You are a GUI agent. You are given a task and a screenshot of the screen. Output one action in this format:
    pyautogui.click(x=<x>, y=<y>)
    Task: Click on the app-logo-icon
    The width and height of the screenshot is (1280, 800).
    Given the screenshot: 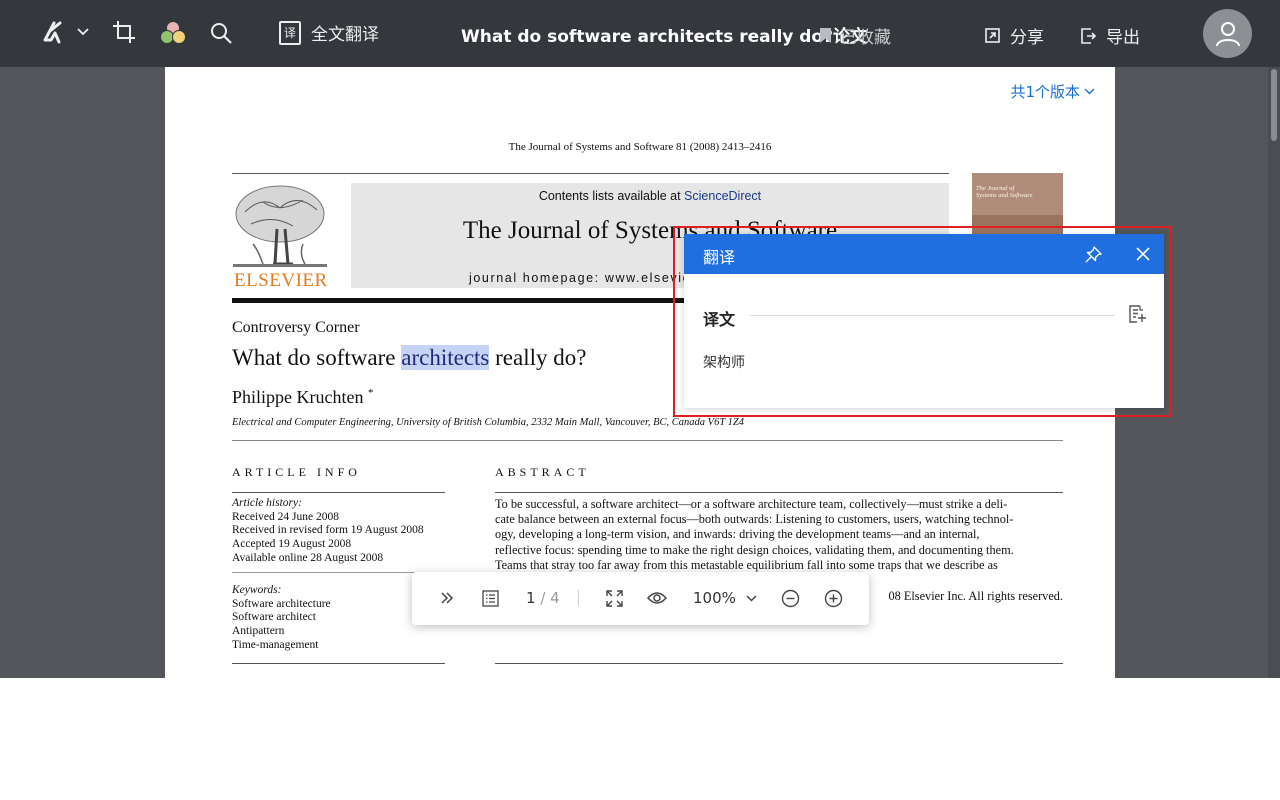 What is the action you would take?
    pyautogui.click(x=52, y=32)
    